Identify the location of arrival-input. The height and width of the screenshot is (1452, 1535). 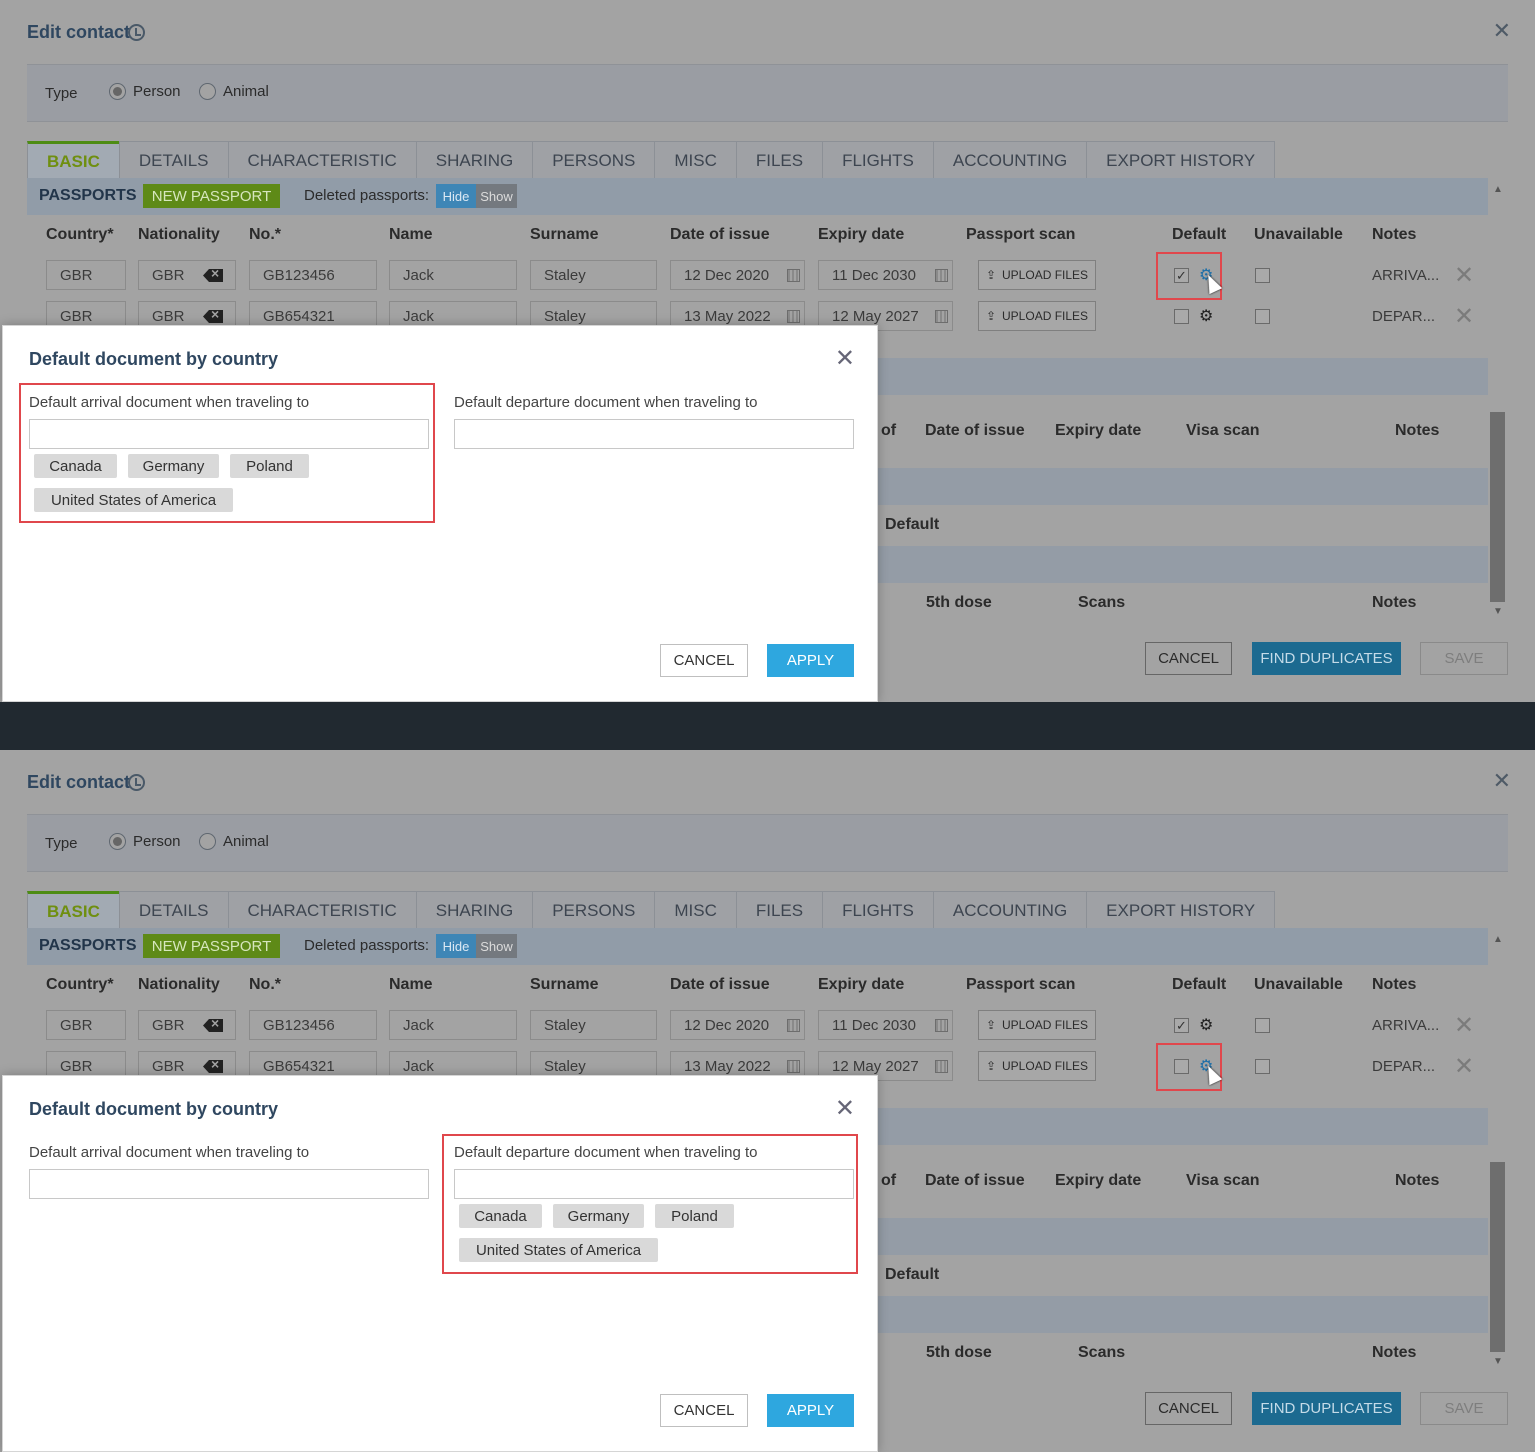
(229, 1184).